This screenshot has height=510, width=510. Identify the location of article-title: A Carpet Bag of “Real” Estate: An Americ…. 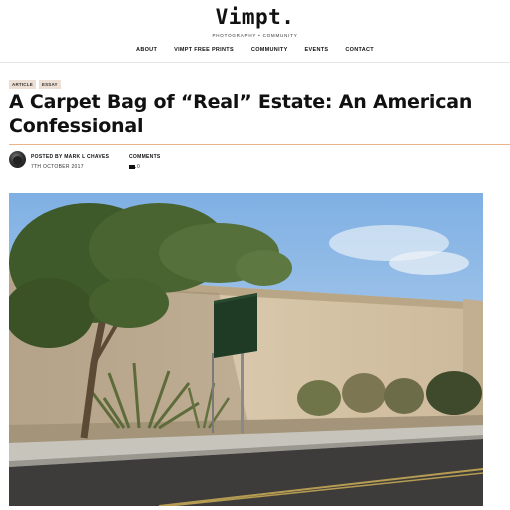
(241, 114).